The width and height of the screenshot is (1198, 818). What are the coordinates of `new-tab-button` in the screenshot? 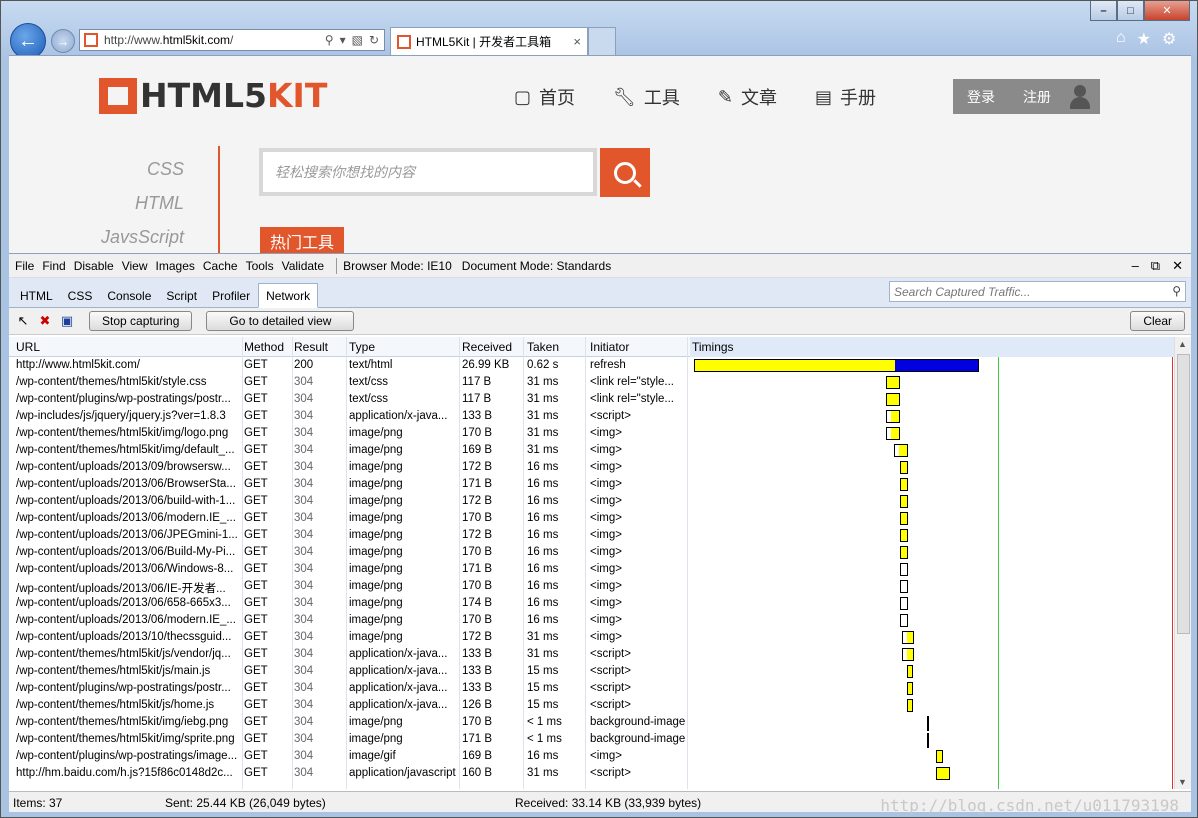 It's located at (602, 41).